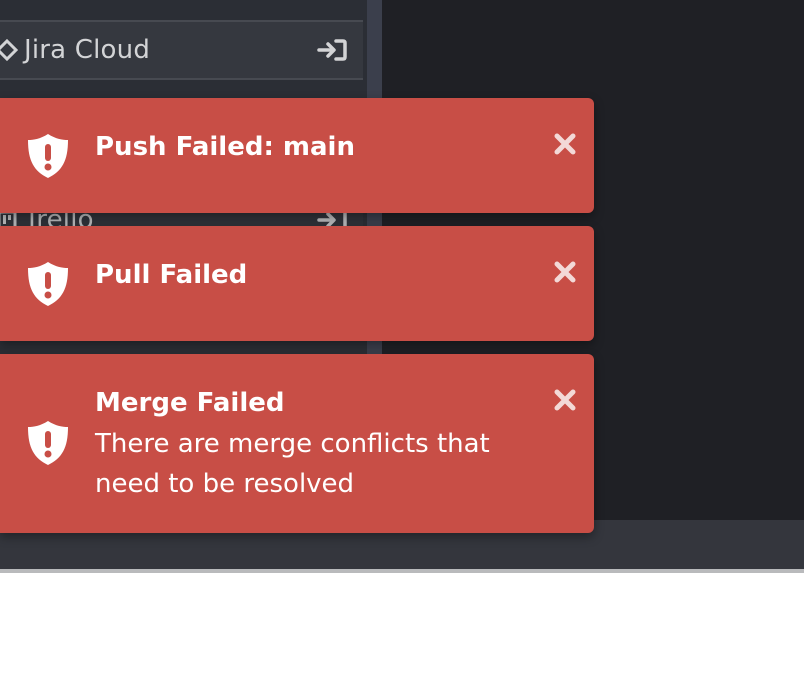 The height and width of the screenshot is (688, 804). Describe the element at coordinates (9, 50) in the screenshot. I see `diamond-icon` at that location.